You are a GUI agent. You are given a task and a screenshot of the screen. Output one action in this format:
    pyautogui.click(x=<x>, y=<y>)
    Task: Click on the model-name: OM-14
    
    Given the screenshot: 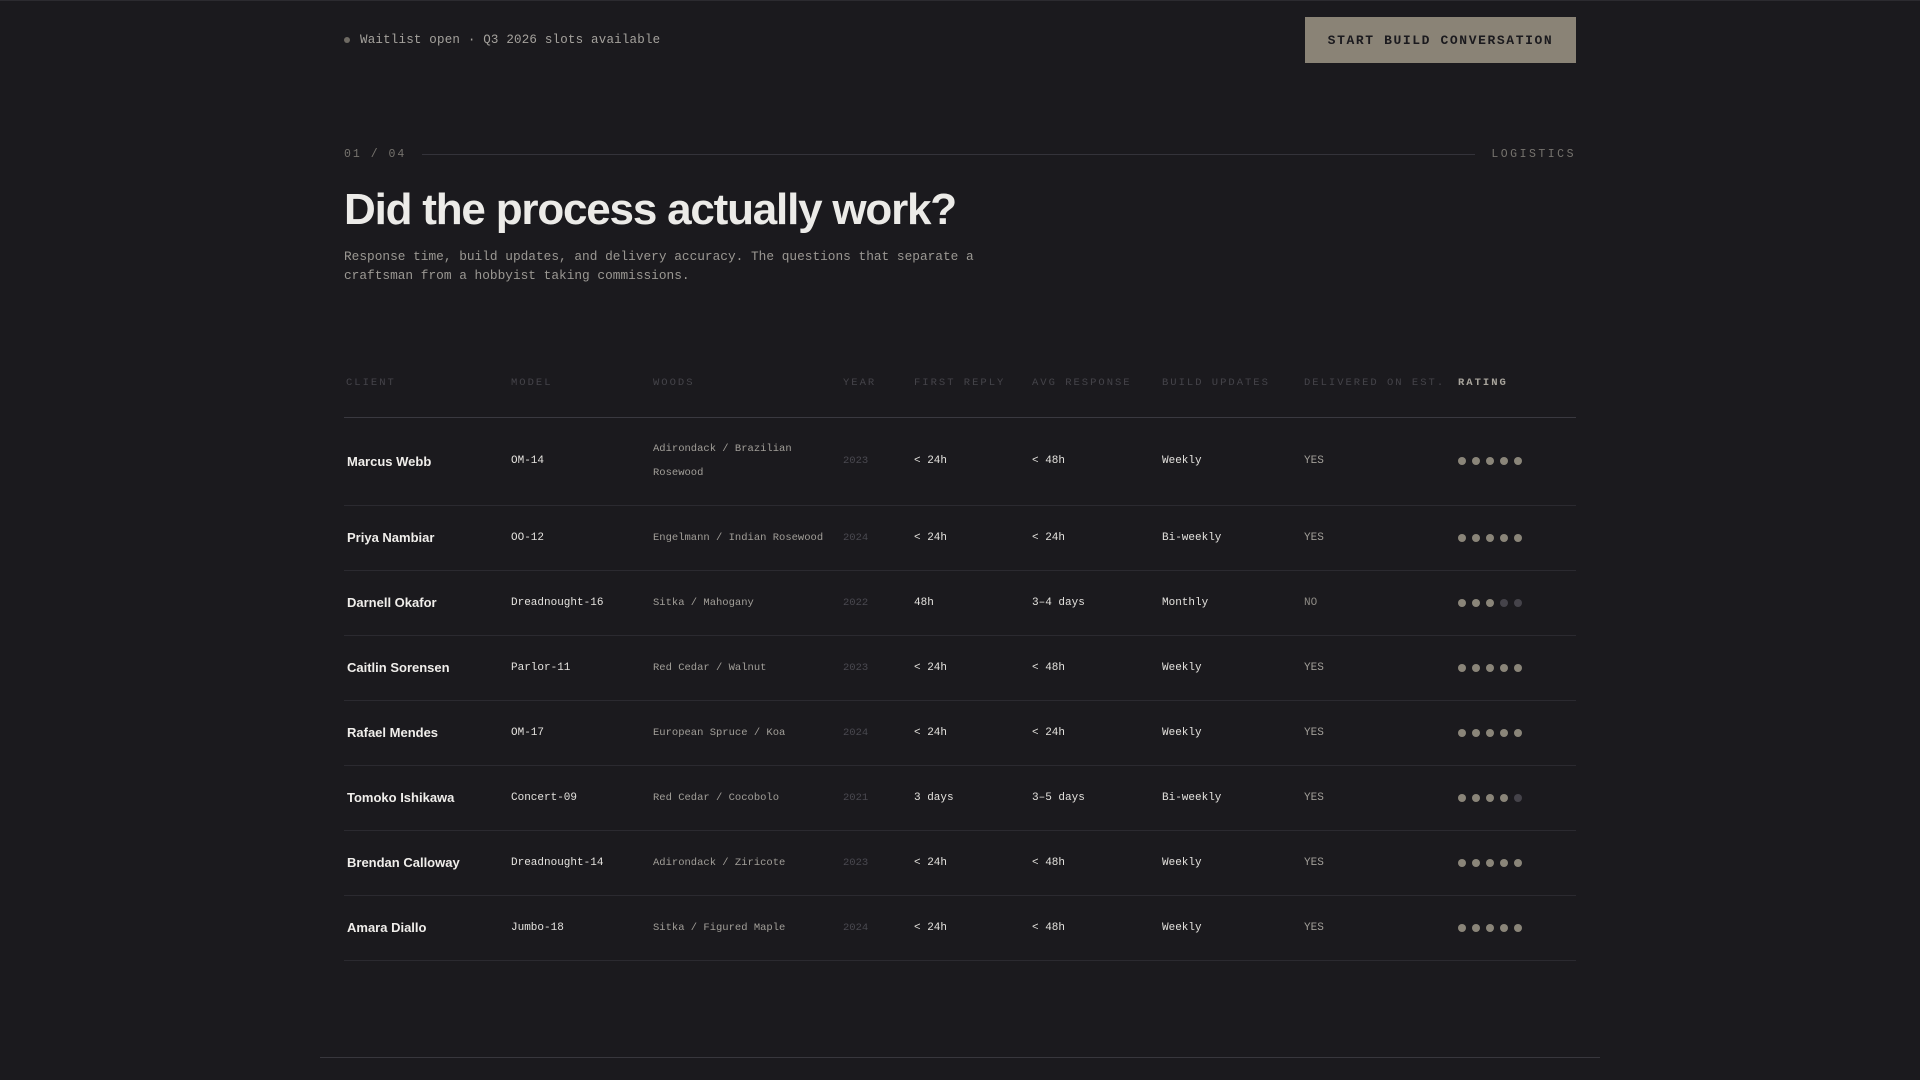 What is the action you would take?
    pyautogui.click(x=580, y=461)
    